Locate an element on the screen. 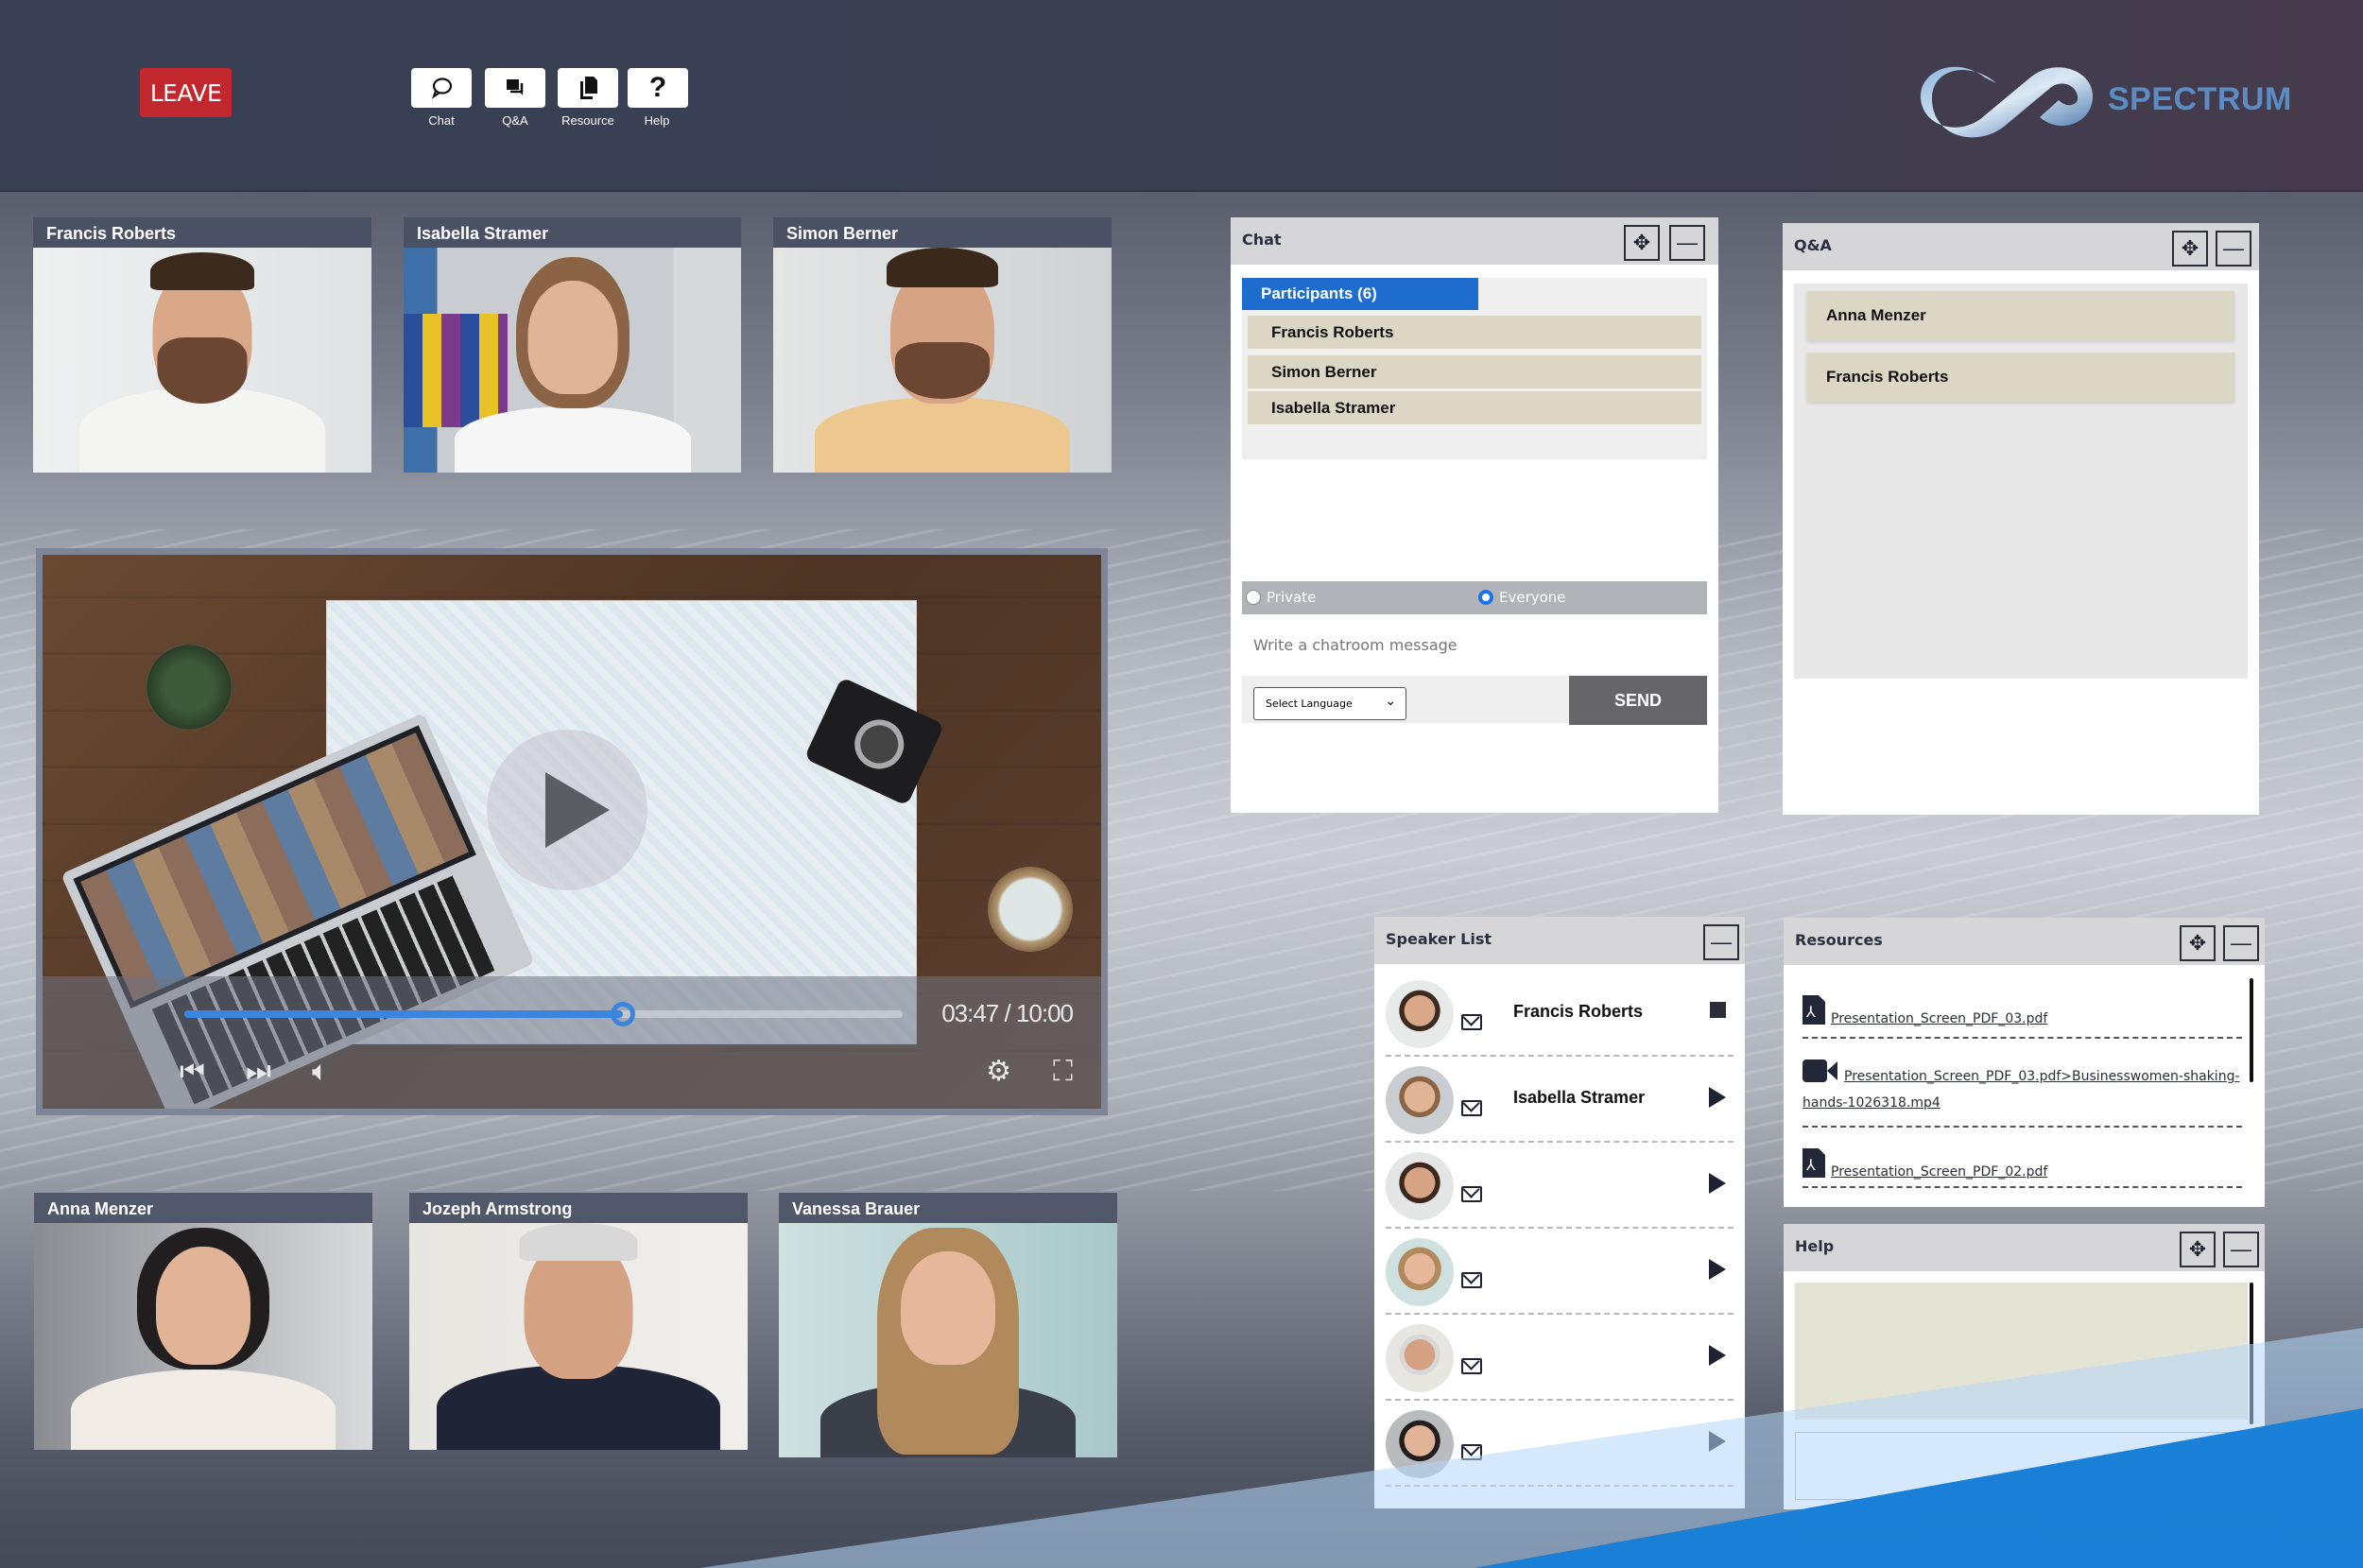 The image size is (2363, 1568). participant-list-item: Francis Roberts is located at coordinates (1474, 332).